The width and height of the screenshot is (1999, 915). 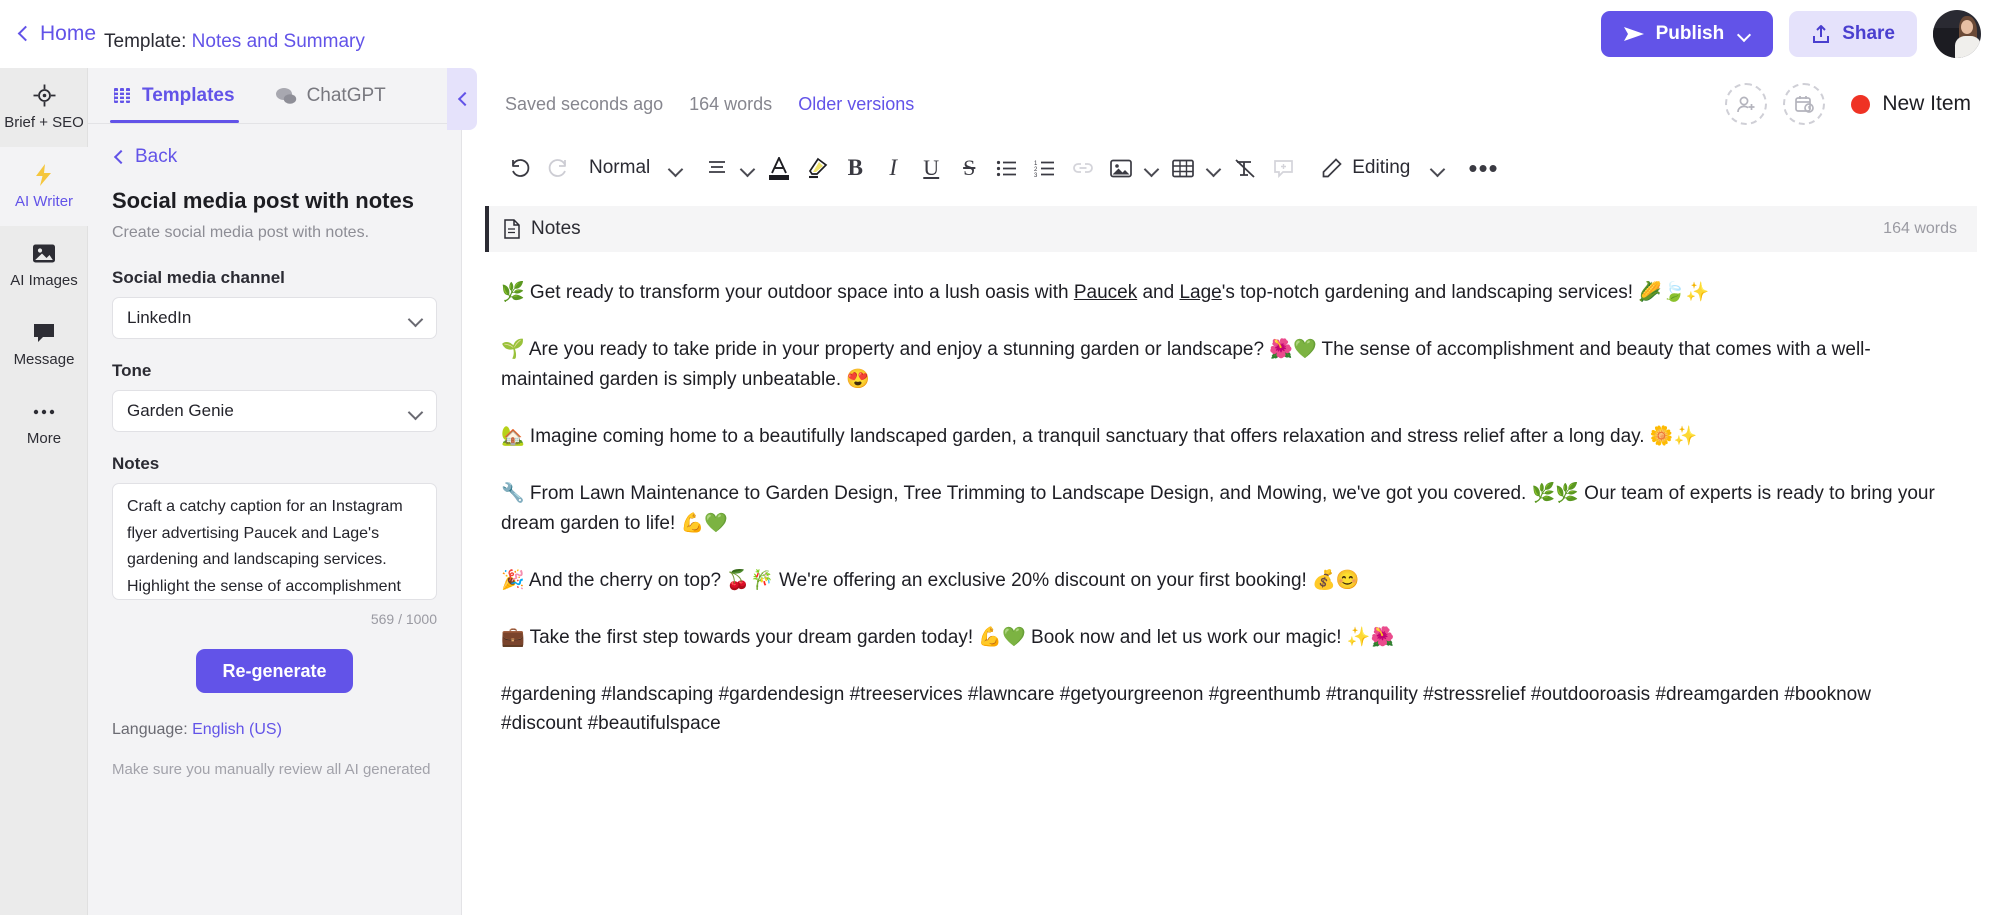 I want to click on notes-block-title: Notes, so click(x=556, y=228).